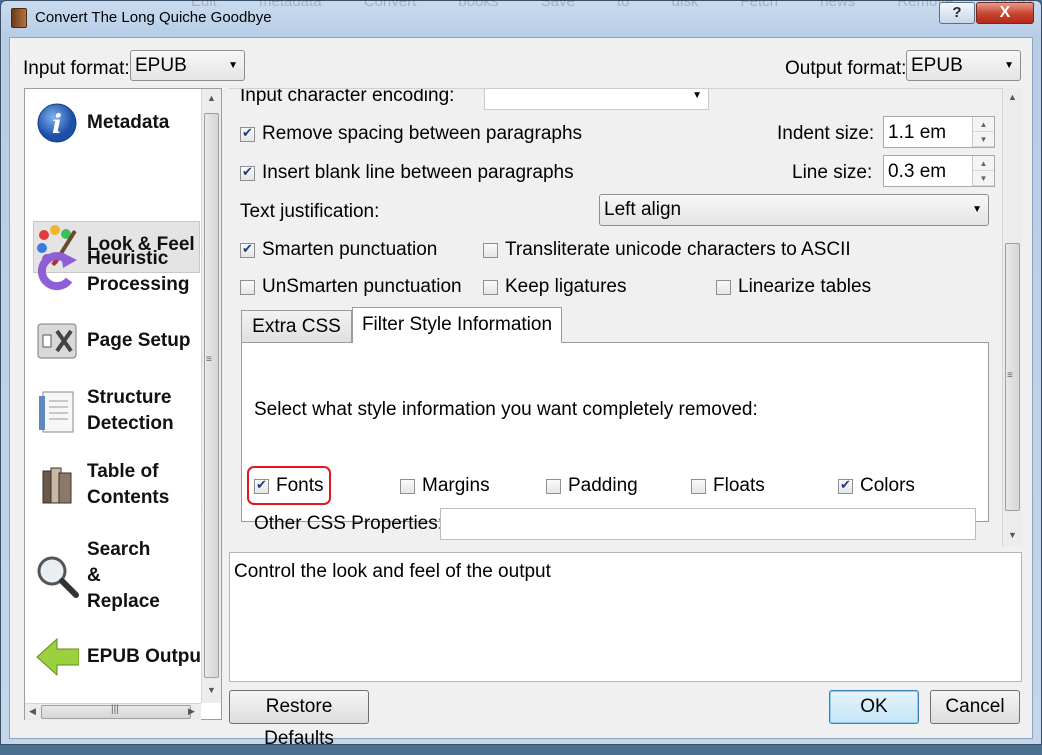  What do you see at coordinates (422, 133) in the screenshot?
I see `remove-spacing-label: Remove spacing between paragraphs` at bounding box center [422, 133].